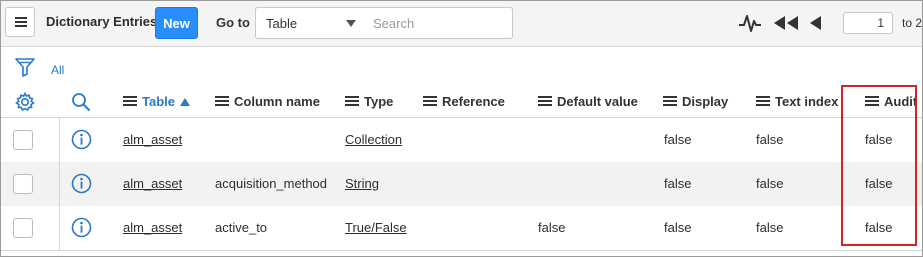 Image resolution: width=923 pixels, height=257 pixels. I want to click on column-header-text-index: Text index, so click(797, 101).